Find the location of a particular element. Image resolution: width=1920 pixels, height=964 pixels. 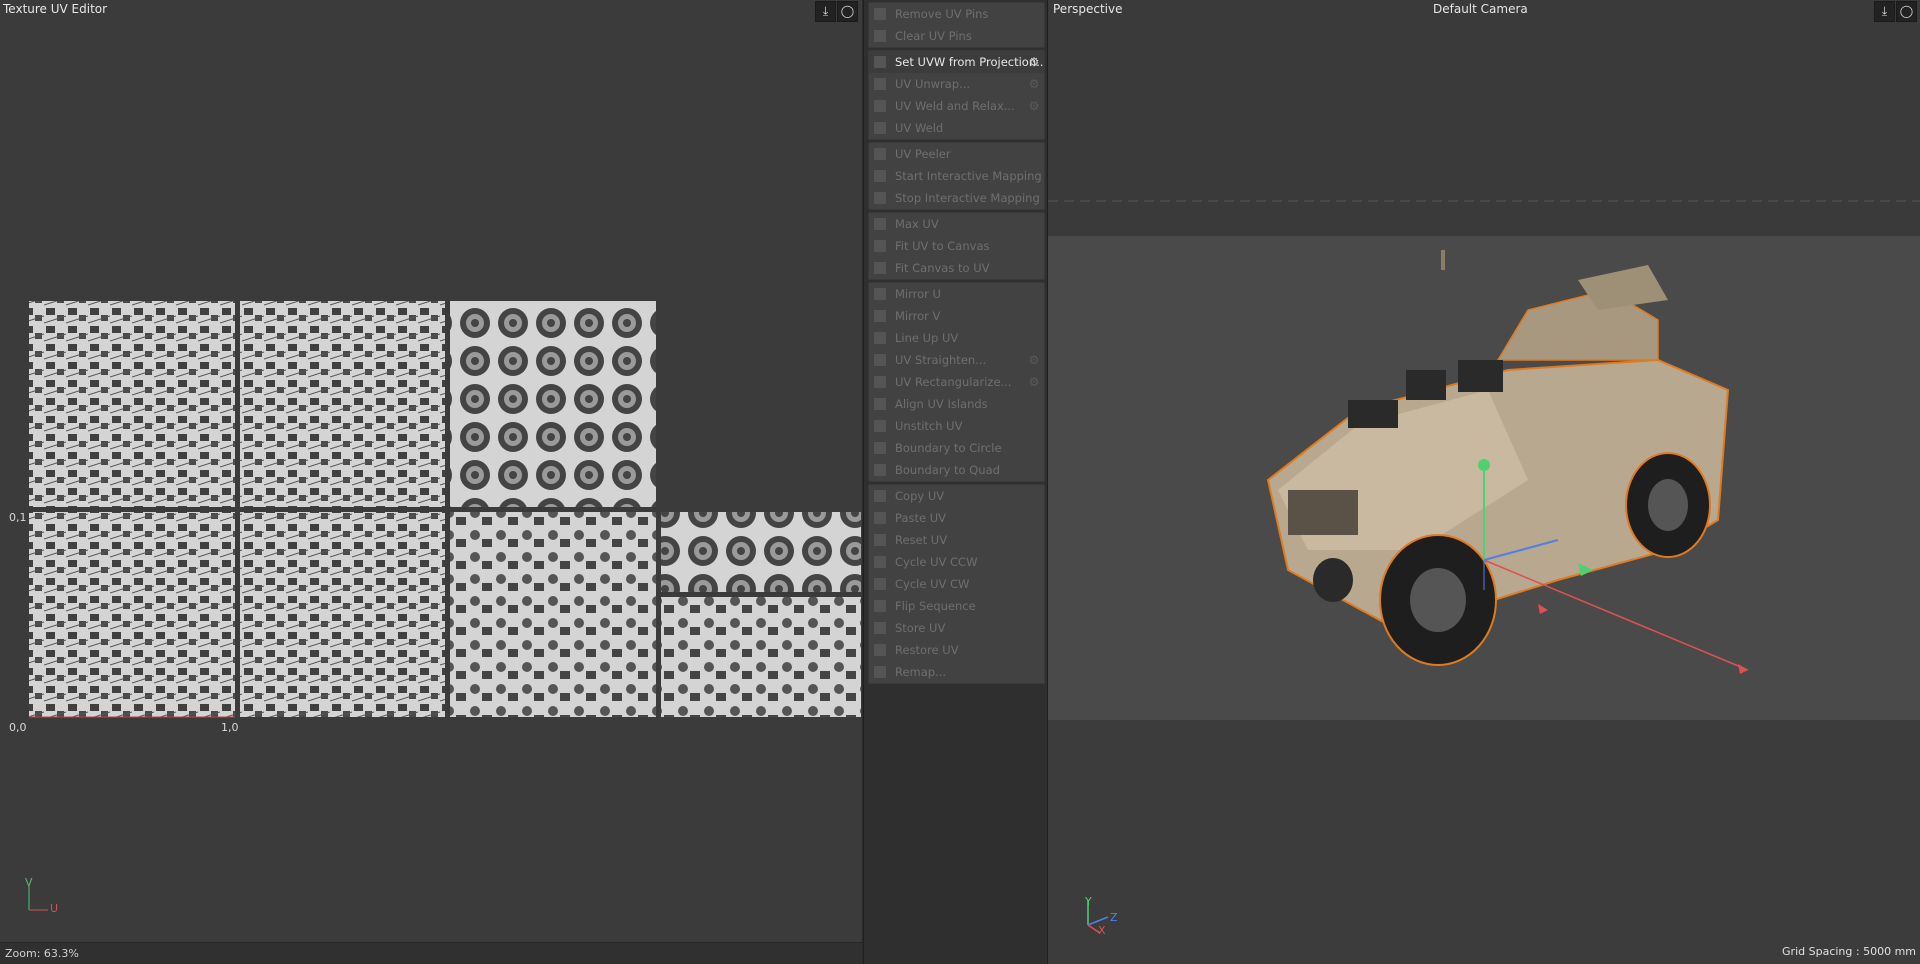

command-item: Fit UV to Canvas is located at coordinates (956, 246).